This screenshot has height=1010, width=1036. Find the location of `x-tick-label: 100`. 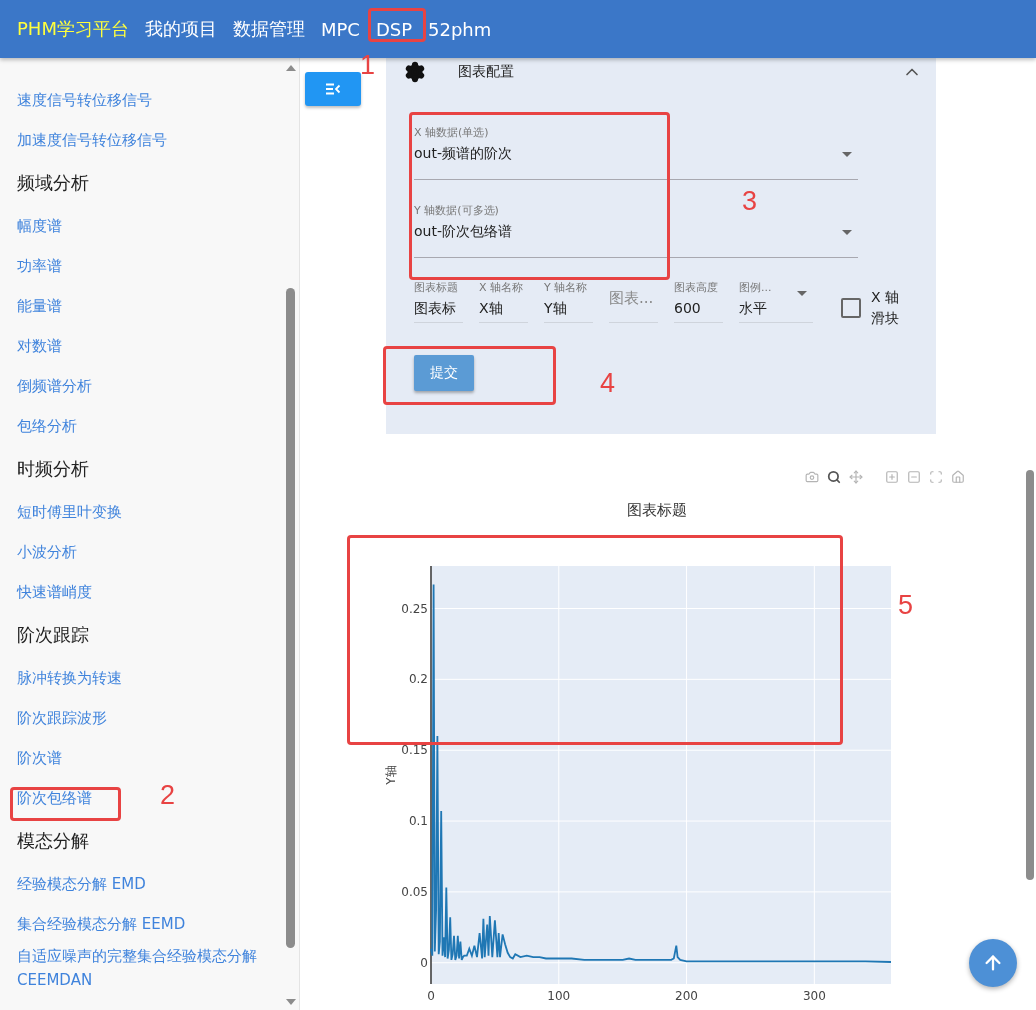

x-tick-label: 100 is located at coordinates (559, 996).